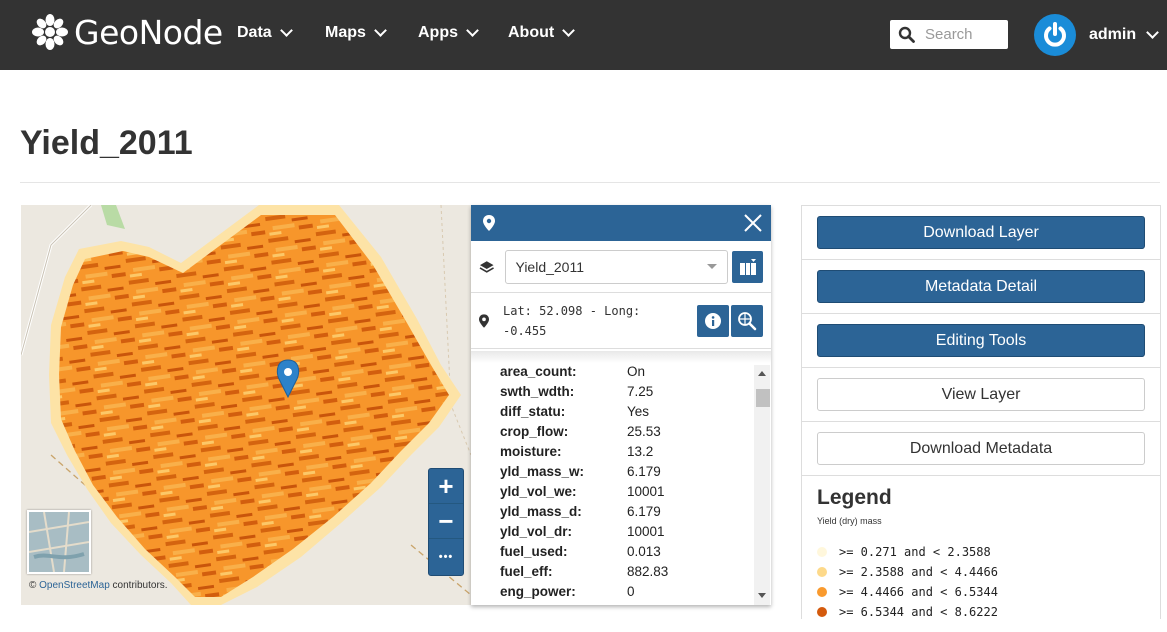 Image resolution: width=1167 pixels, height=632 pixels. Describe the element at coordinates (640, 451) in the screenshot. I see `attribute-value: 13.2` at that location.